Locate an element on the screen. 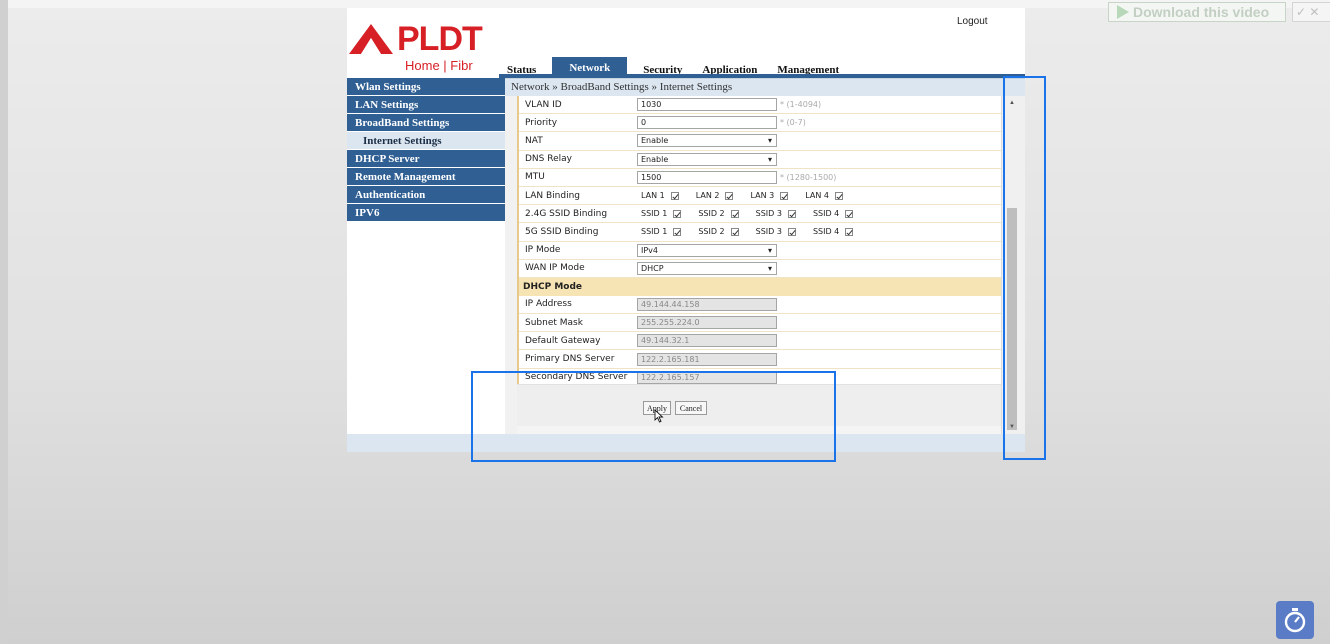  form-row-default-gateway: Default Gateway 49.144.32.1 is located at coordinates (760, 341).